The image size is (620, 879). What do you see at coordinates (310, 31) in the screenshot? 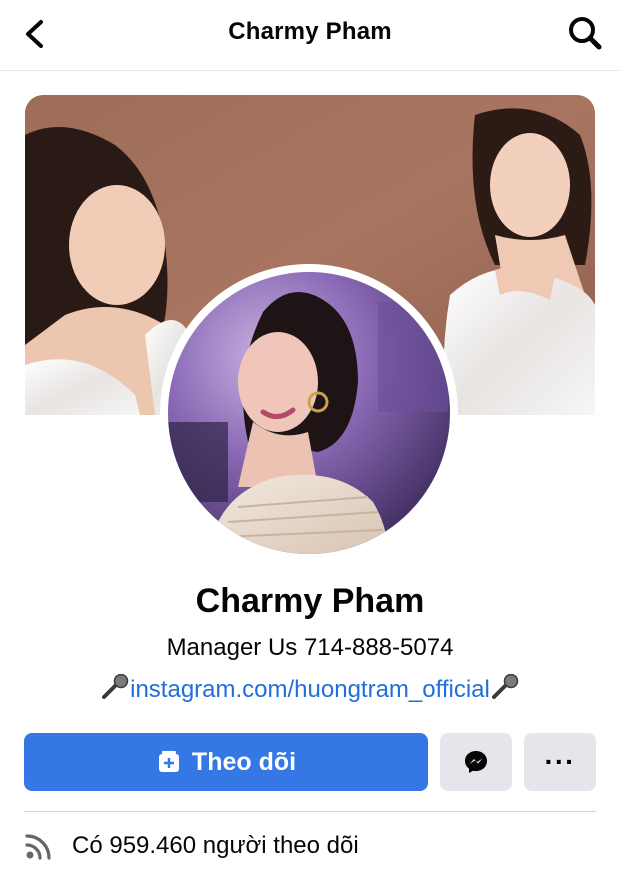
I see `page-title: Charmy Pham` at bounding box center [310, 31].